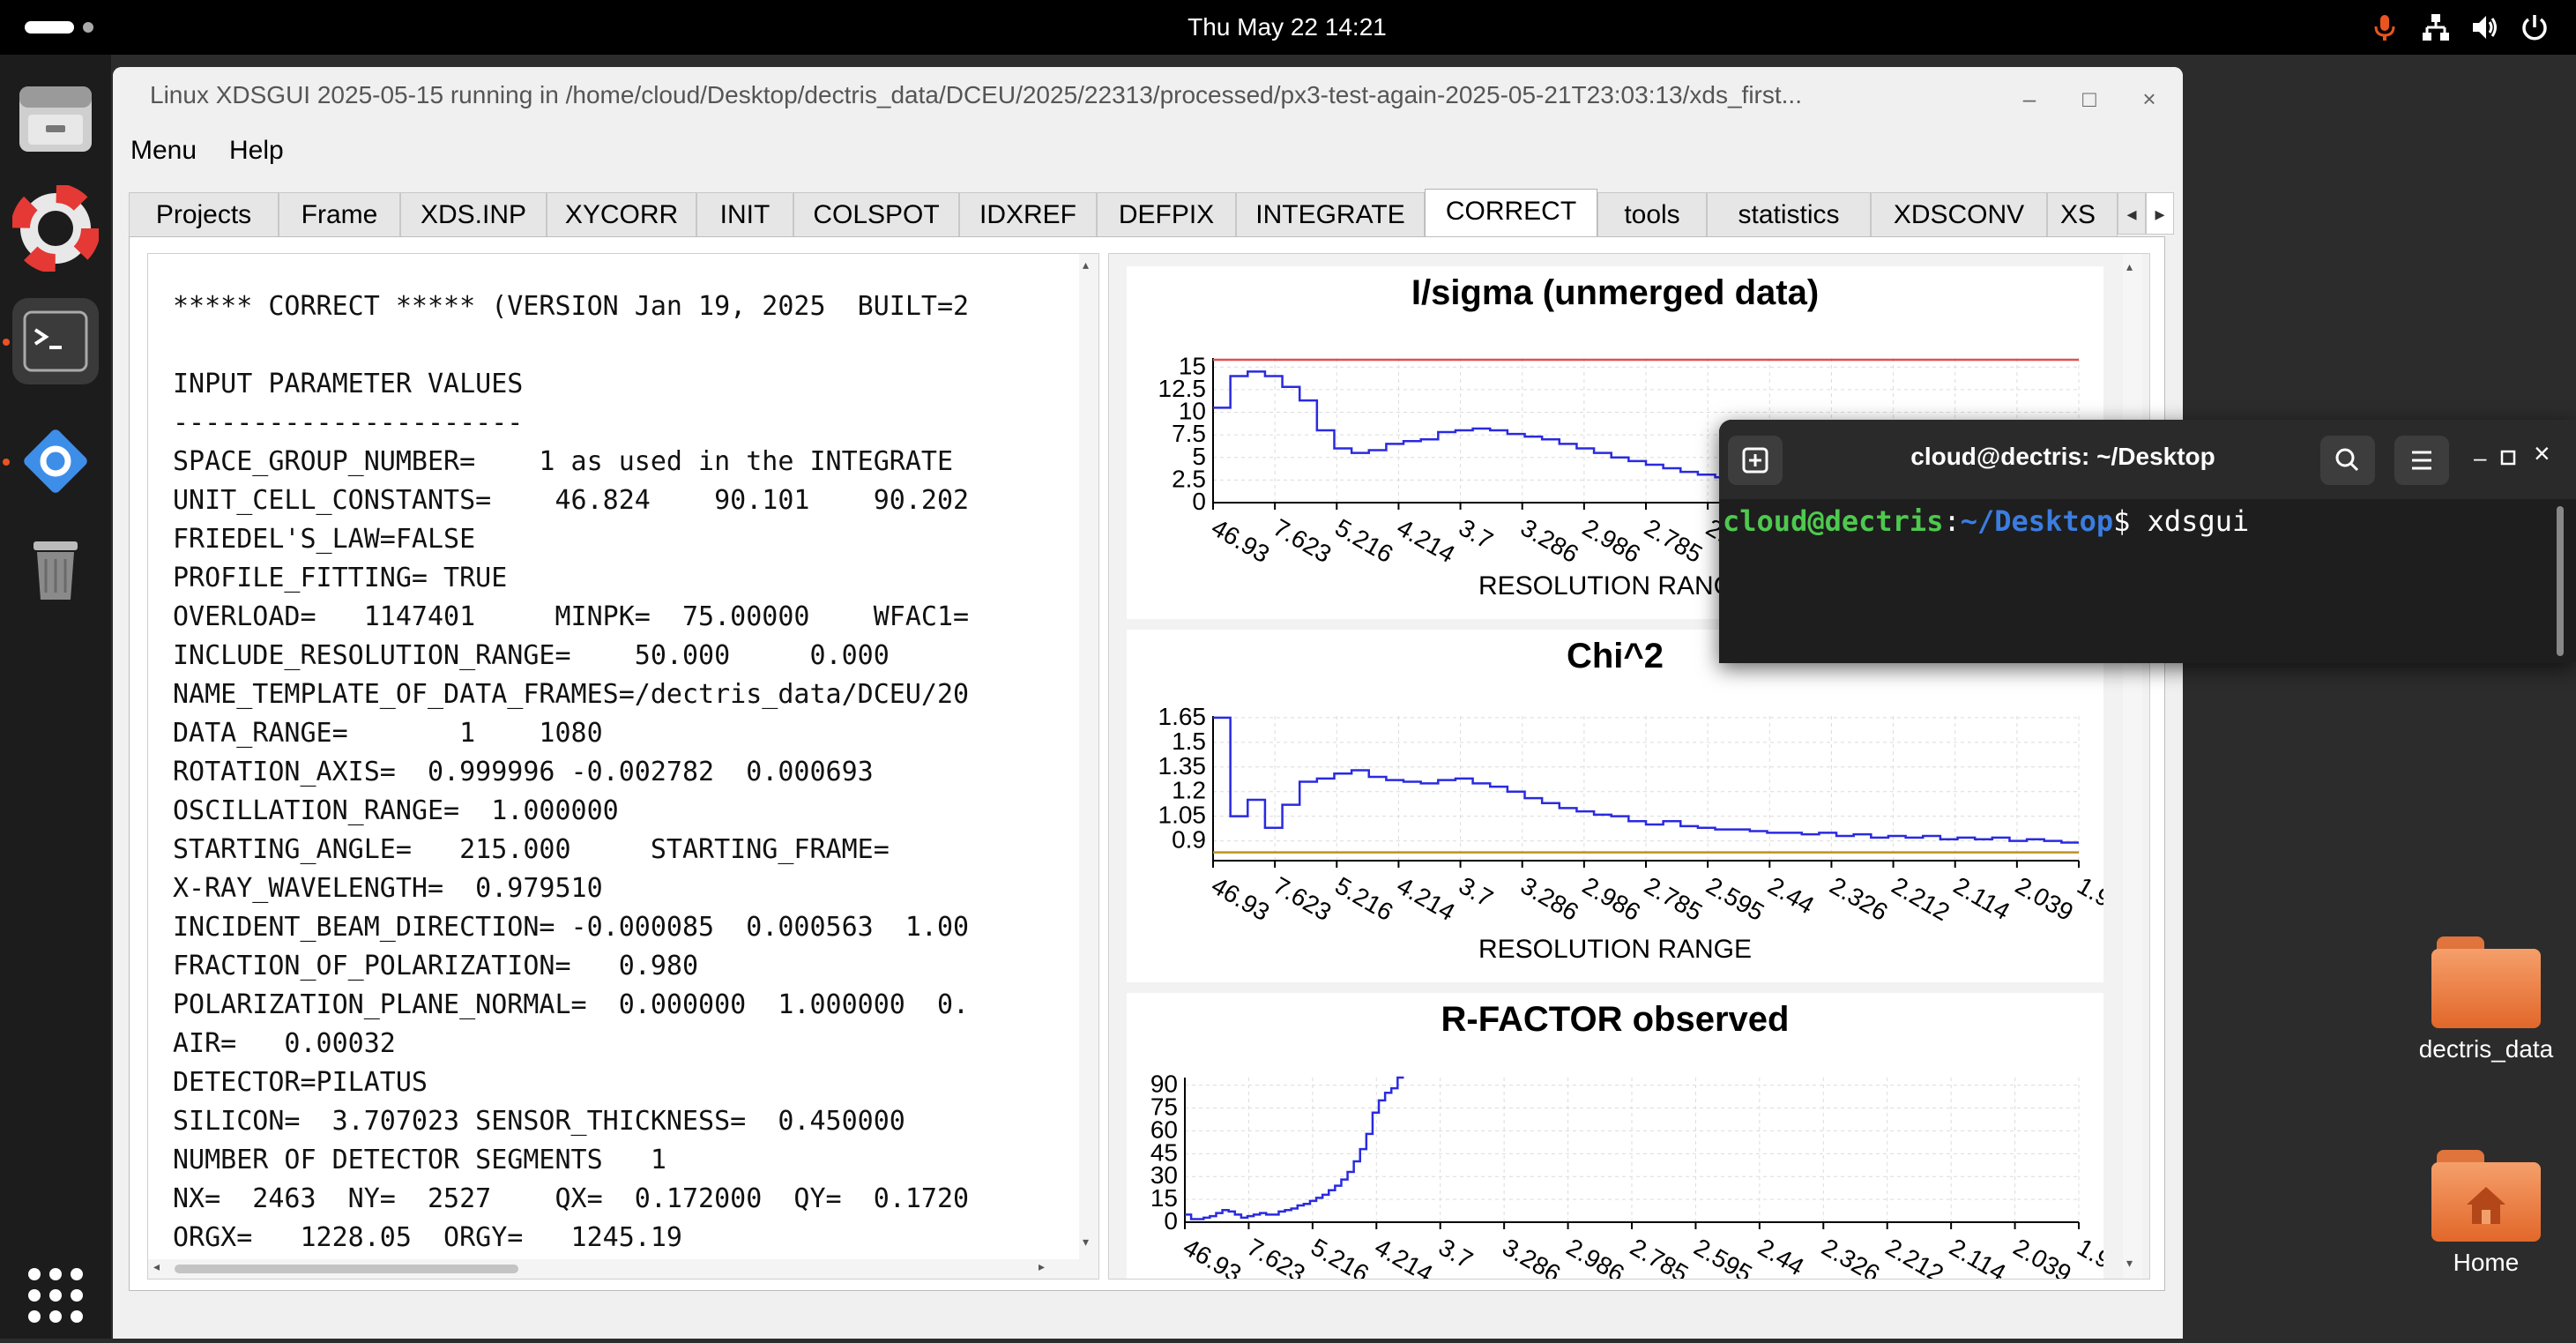 The height and width of the screenshot is (1343, 2576). What do you see at coordinates (1781, 1256) in the screenshot?
I see `x-tick-label: 2.44` at bounding box center [1781, 1256].